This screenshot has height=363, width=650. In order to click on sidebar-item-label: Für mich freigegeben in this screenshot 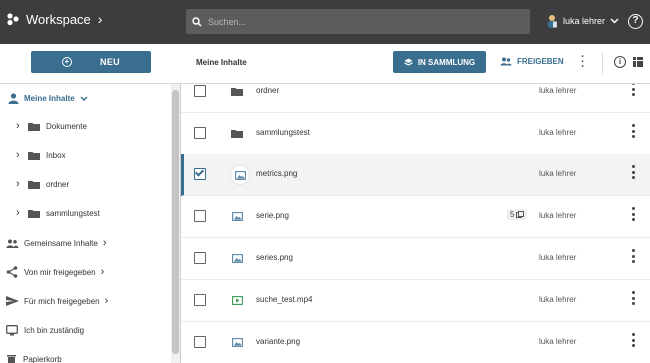, I will do `click(62, 301)`.